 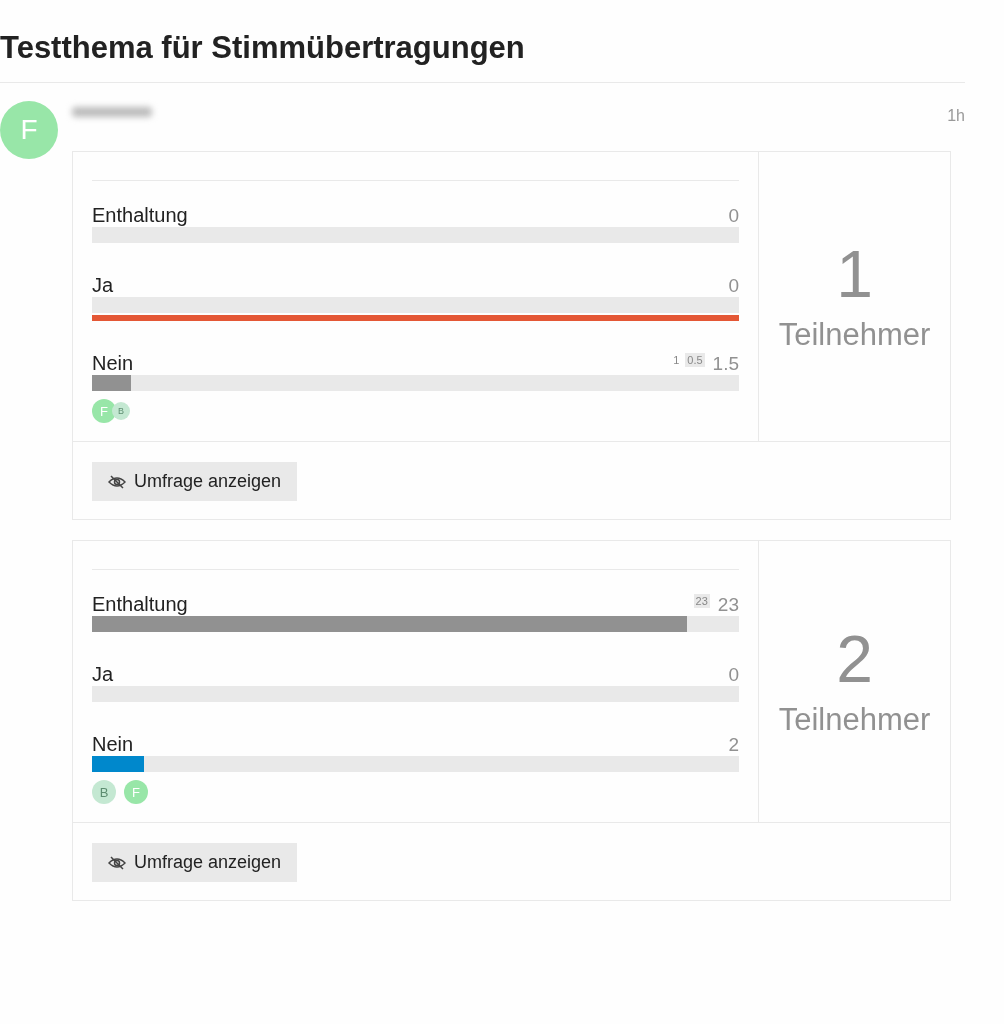 I want to click on post-time: 1h, so click(x=956, y=116).